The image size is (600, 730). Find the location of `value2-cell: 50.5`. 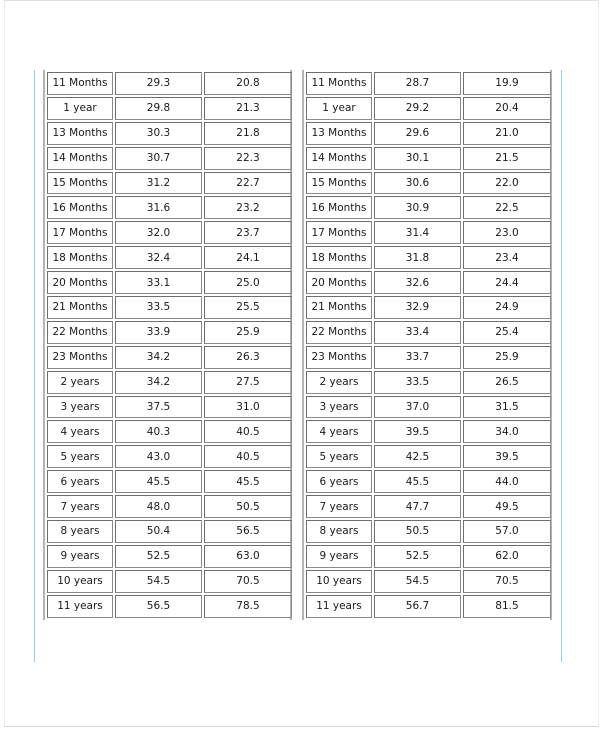

value2-cell: 50.5 is located at coordinates (248, 507).